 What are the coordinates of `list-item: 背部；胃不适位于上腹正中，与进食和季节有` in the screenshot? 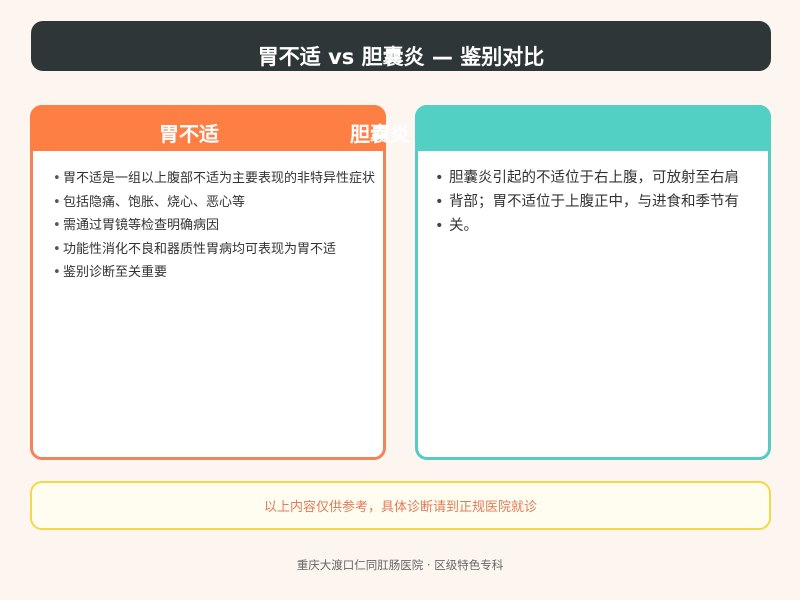 It's located at (594, 207).